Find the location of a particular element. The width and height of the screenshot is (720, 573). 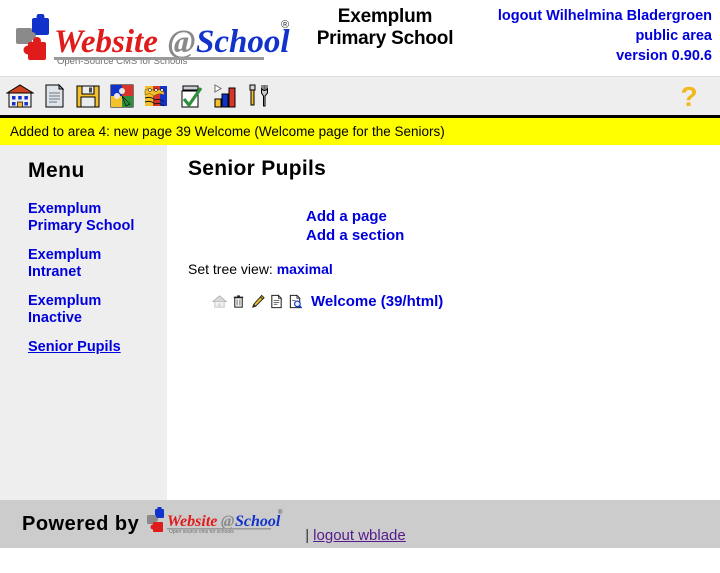

logout-link-footer: logout wblade is located at coordinates (359, 537).